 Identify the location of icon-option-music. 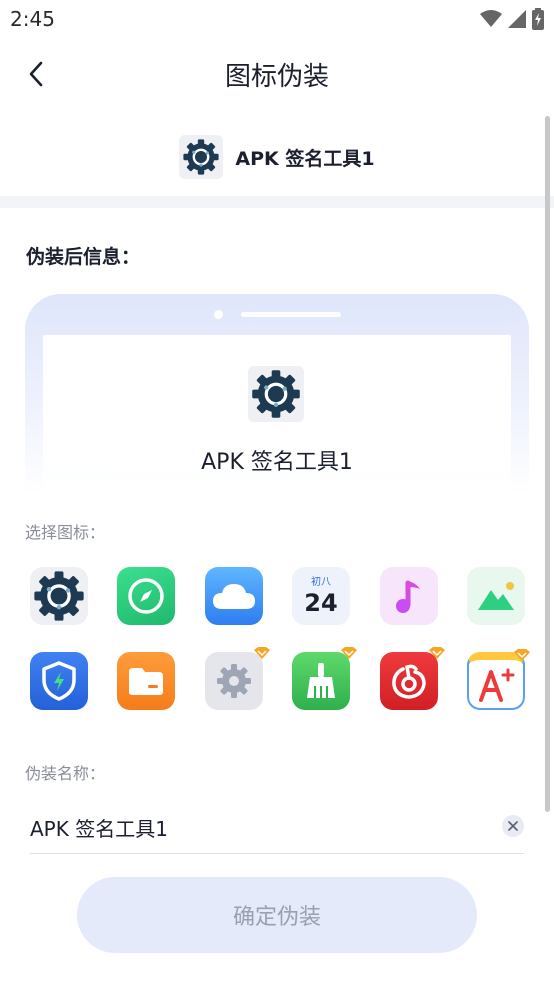
(409, 596).